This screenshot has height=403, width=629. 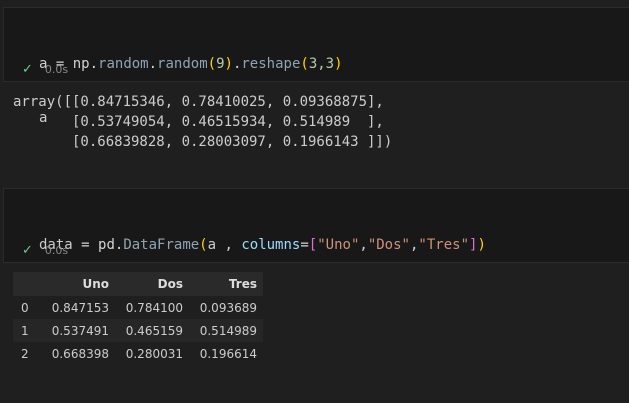 I want to click on column-header-uno: Uno, so click(x=78, y=284).